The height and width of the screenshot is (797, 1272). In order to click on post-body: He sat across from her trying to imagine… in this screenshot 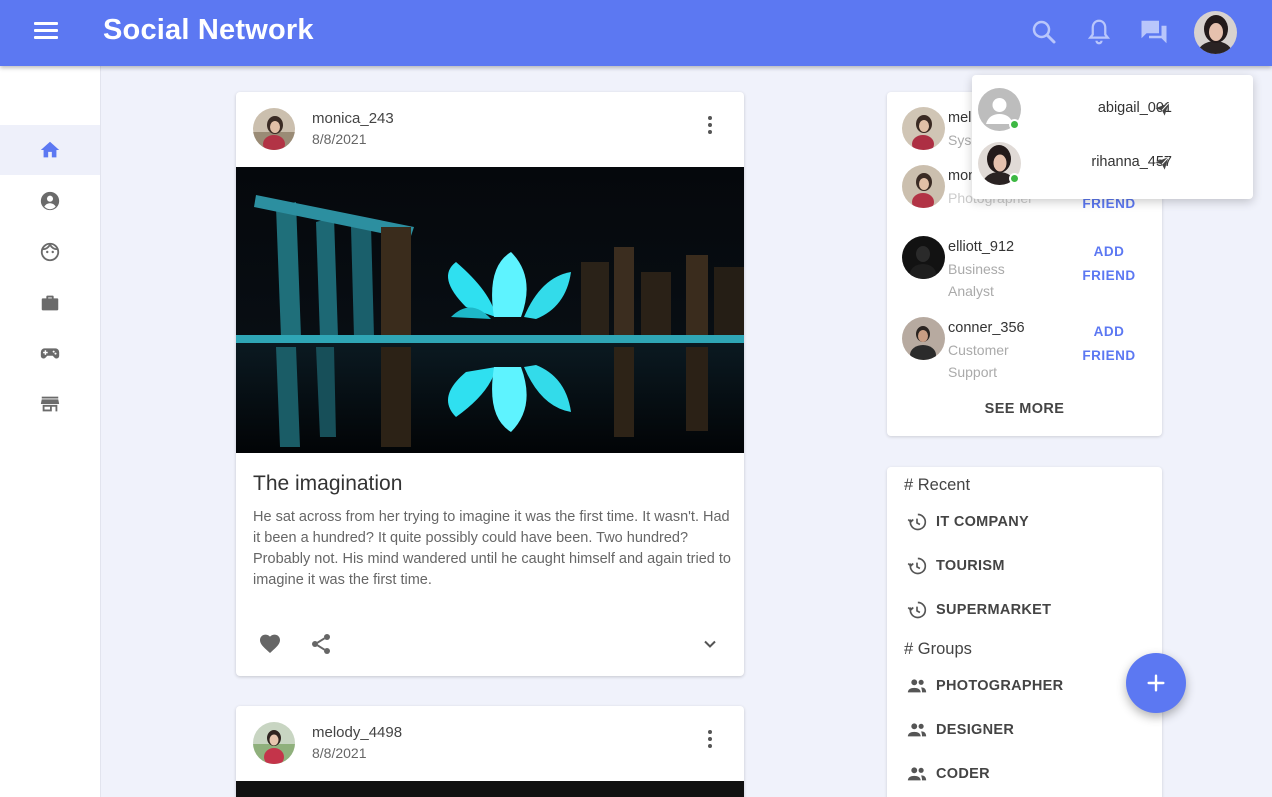, I will do `click(492, 548)`.